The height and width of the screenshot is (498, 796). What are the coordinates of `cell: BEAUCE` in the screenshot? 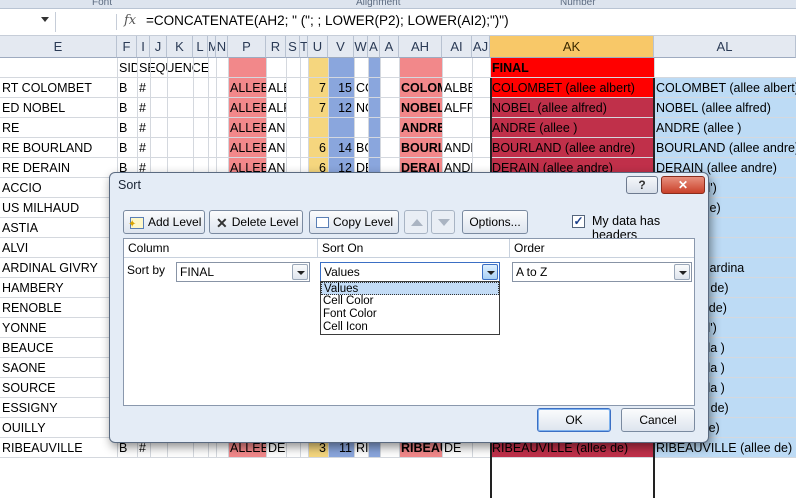 It's located at (58, 348).